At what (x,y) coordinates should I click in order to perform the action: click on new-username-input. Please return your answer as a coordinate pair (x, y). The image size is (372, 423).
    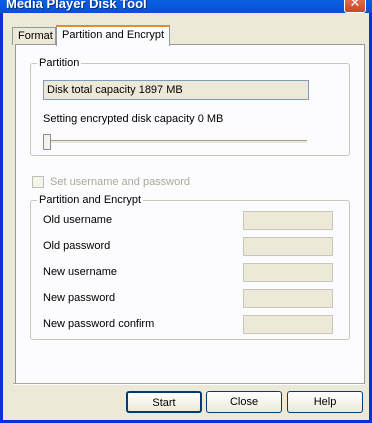
    Looking at the image, I should click on (288, 272).